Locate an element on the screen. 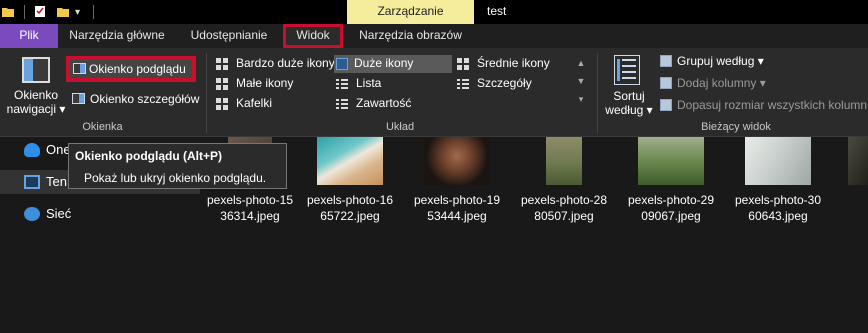 The width and height of the screenshot is (868, 333). tab-view: Widok is located at coordinates (313, 36).